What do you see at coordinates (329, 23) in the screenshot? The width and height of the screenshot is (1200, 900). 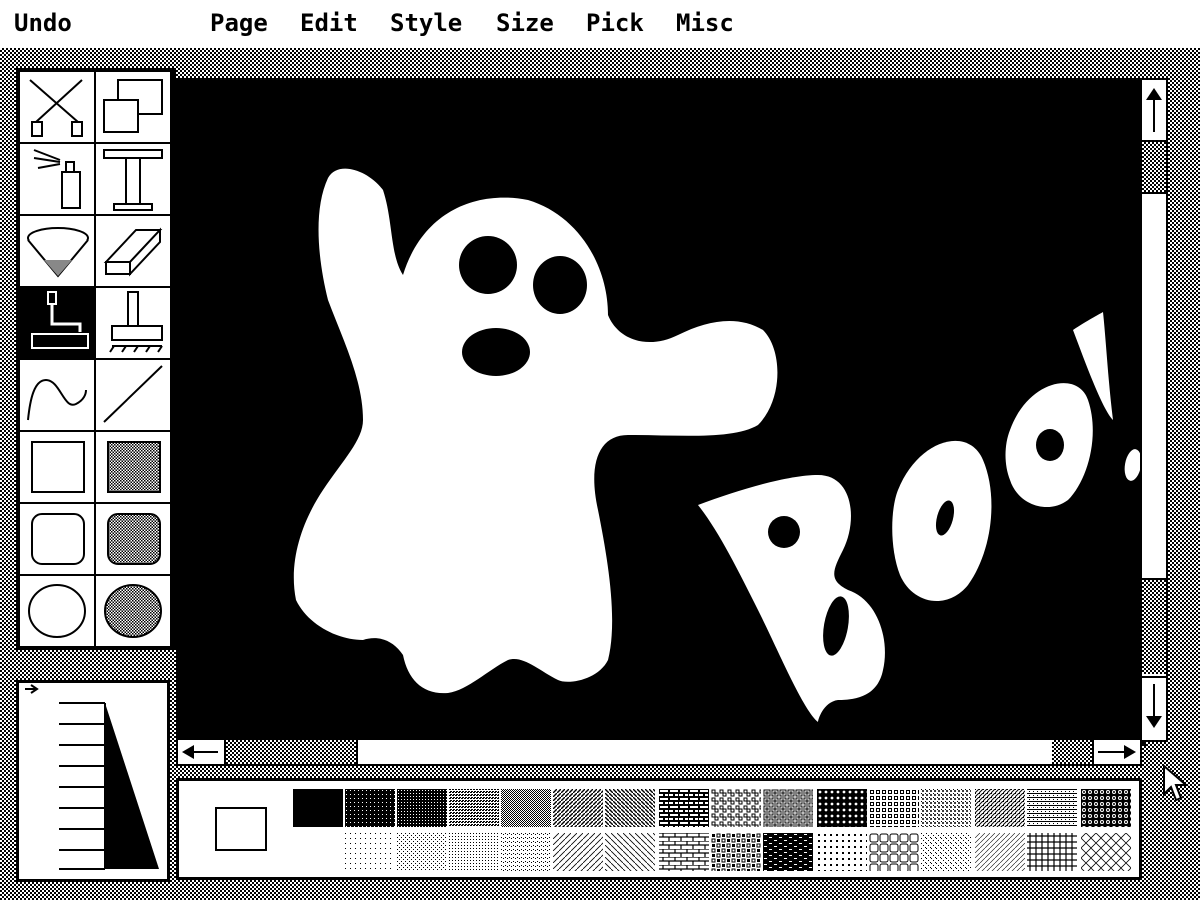 I see `menu-edit: Edit` at bounding box center [329, 23].